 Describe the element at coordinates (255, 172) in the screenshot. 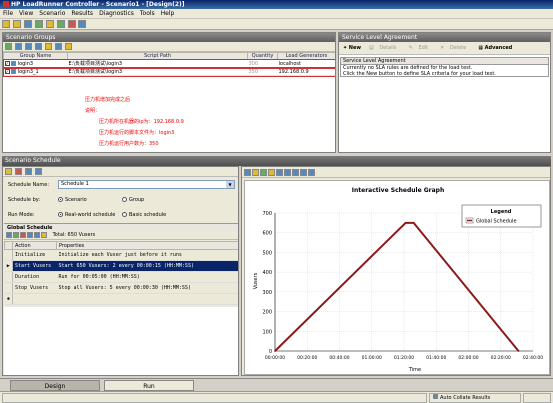

I see `graph-new-action-icon` at that location.